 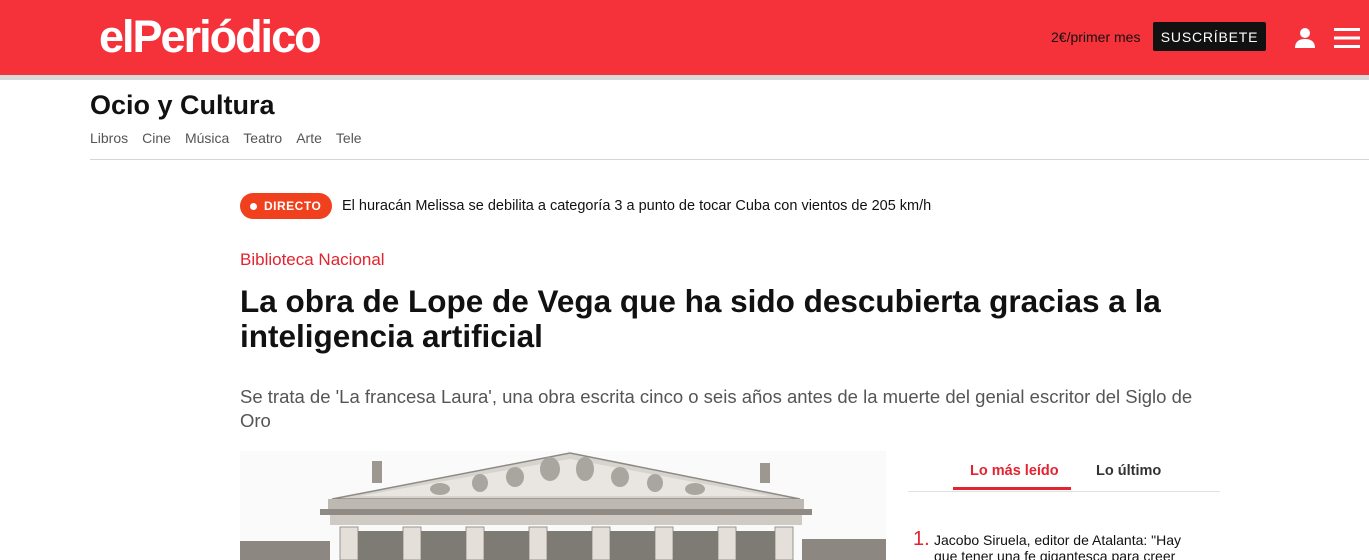 I want to click on tab-most-read: Lo más leído, so click(x=1014, y=471).